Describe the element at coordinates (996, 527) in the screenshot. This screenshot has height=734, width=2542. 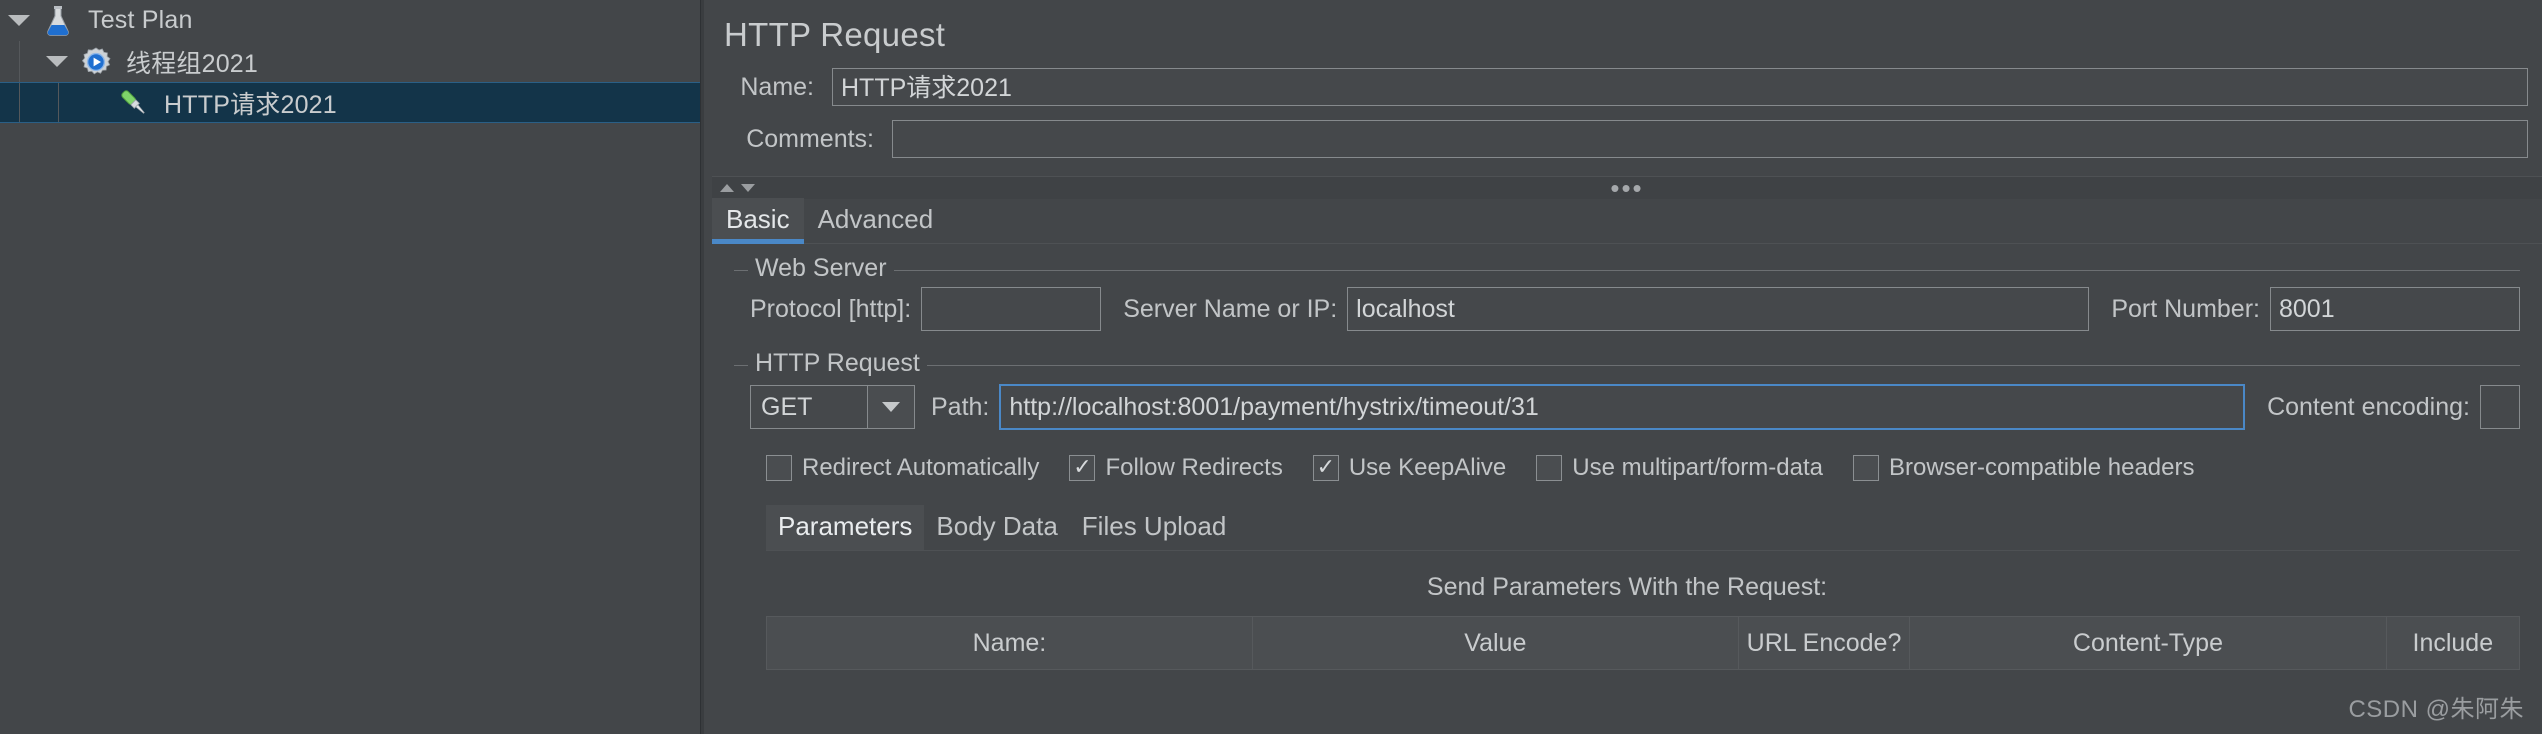
I see `subtab-body-data: Body Data` at that location.